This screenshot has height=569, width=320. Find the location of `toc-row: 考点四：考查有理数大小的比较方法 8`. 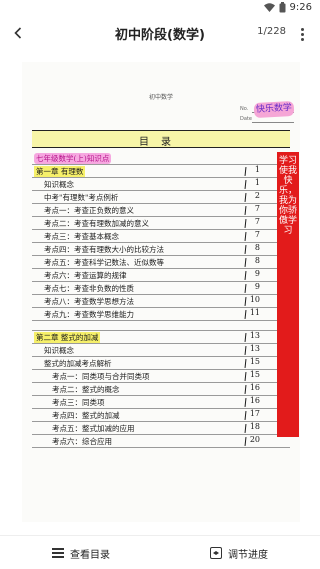

toc-row: 考点四：考查有理数大小的比较方法 8 is located at coordinates (161, 249).